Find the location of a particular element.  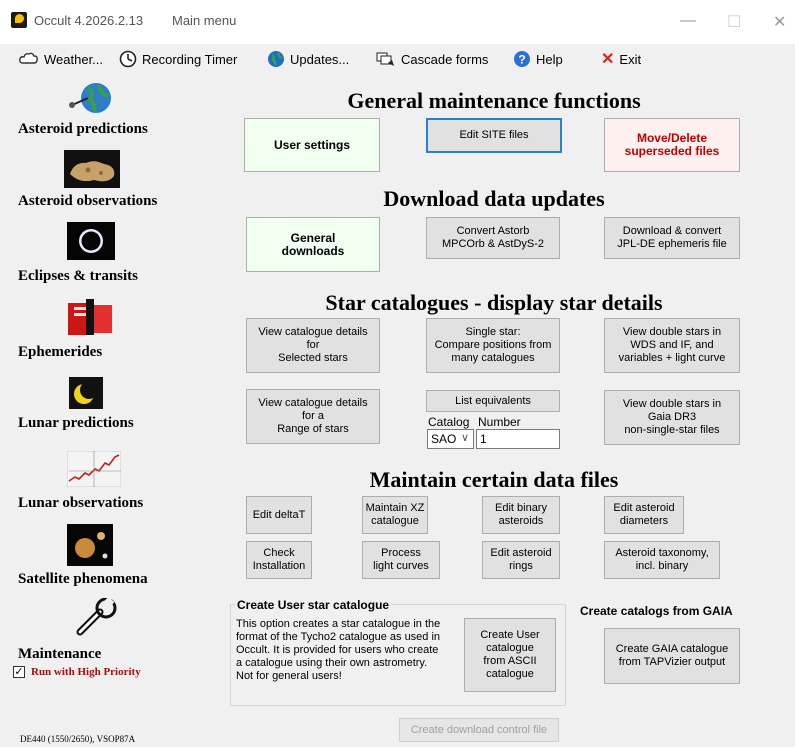

number-label: Number is located at coordinates (499, 422).